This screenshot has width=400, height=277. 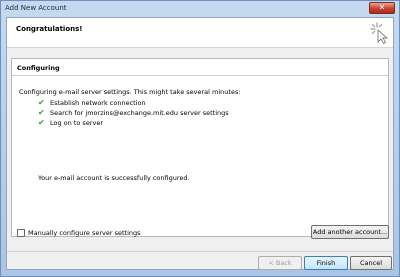 I want to click on title-bar: Add New Account ✕, so click(x=200, y=9).